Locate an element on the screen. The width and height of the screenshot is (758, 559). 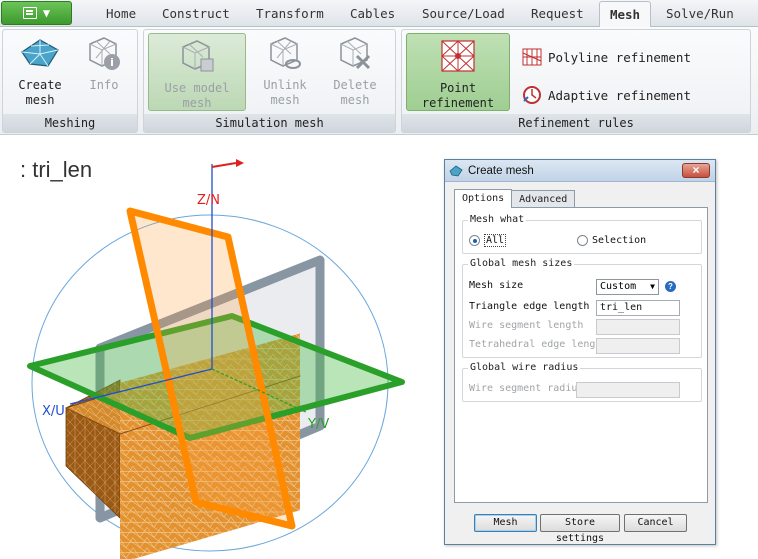
tab-mesh: Mesh is located at coordinates (625, 14).